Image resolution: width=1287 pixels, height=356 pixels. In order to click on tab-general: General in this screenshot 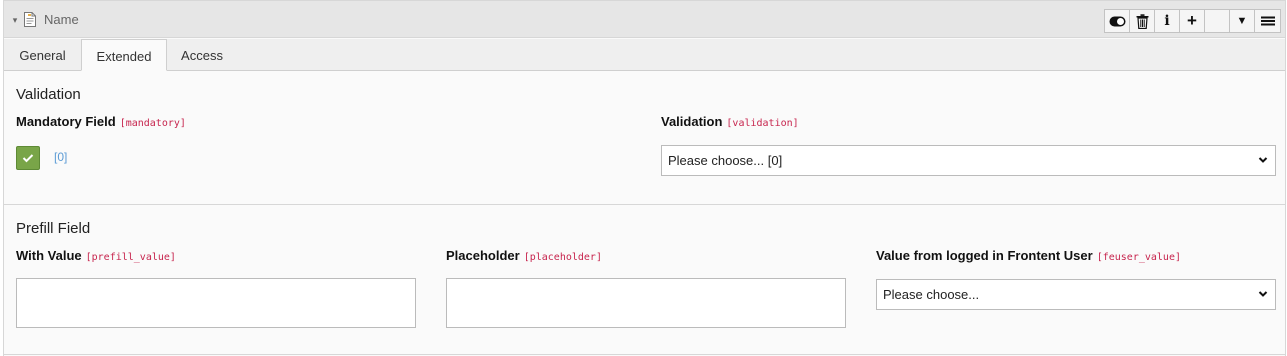, I will do `click(42, 55)`.